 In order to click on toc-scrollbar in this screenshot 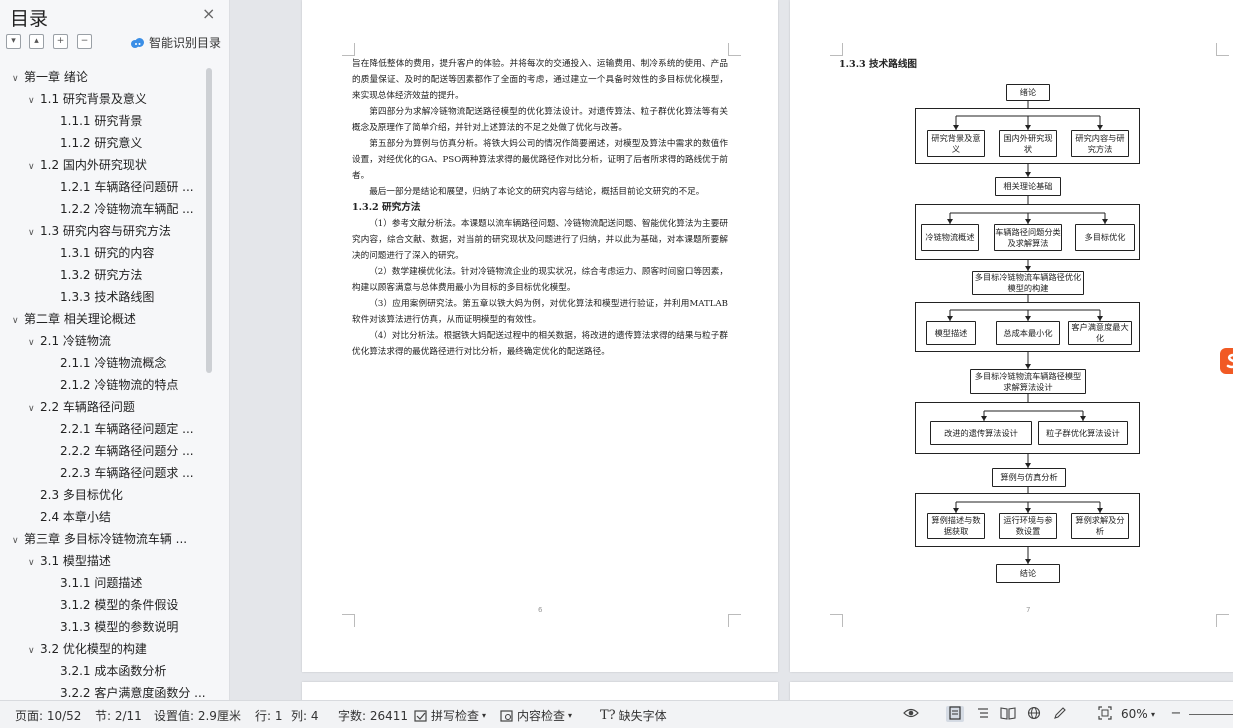, I will do `click(209, 220)`.